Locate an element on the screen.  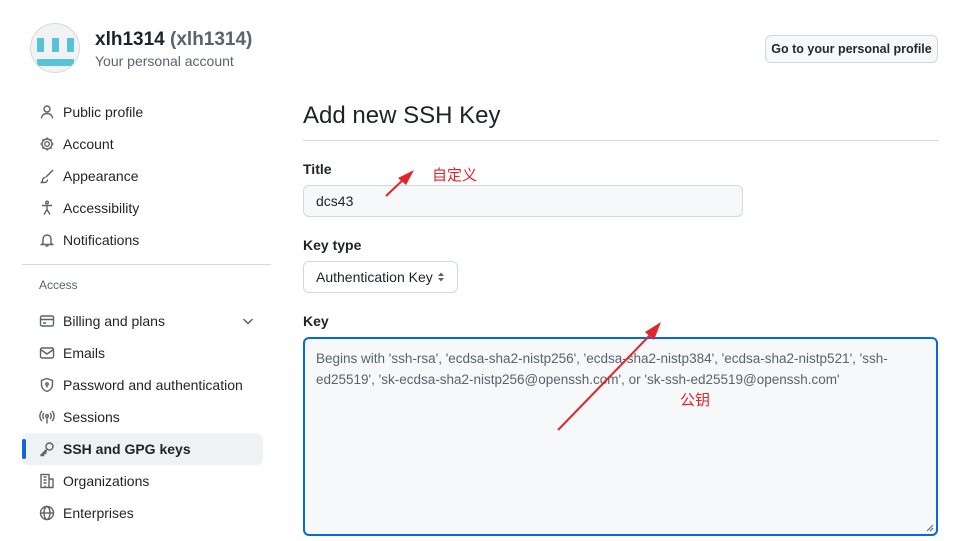
globe-icon is located at coordinates (47, 513).